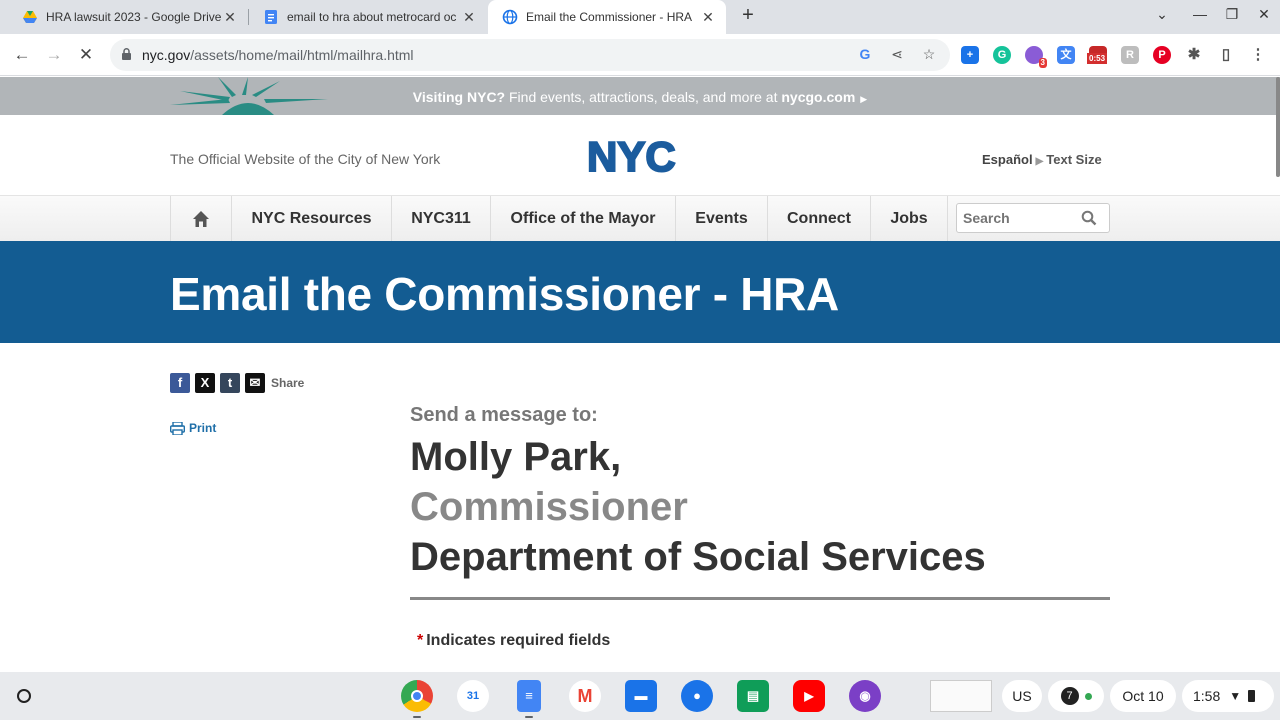  Describe the element at coordinates (1235, 696) in the screenshot. I see `wifi-icon: ▼` at that location.